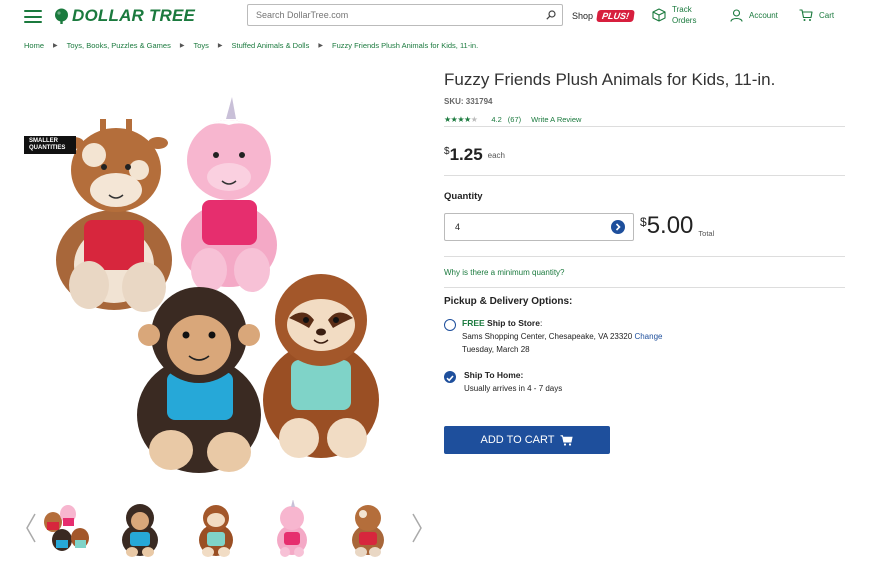 Image resolution: width=880 pixels, height=574 pixels. Describe the element at coordinates (199, 380) in the screenshot. I see `monkey-plush` at that location.